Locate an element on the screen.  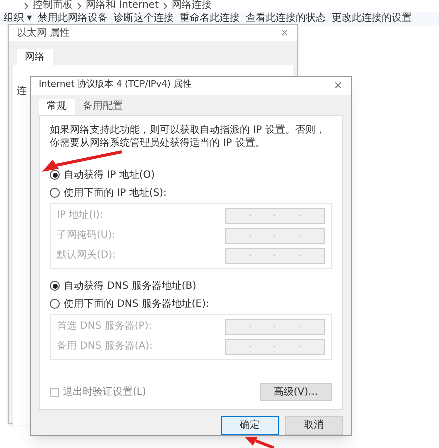
field-label: 子网掩码(U): is located at coordinates (86, 236).